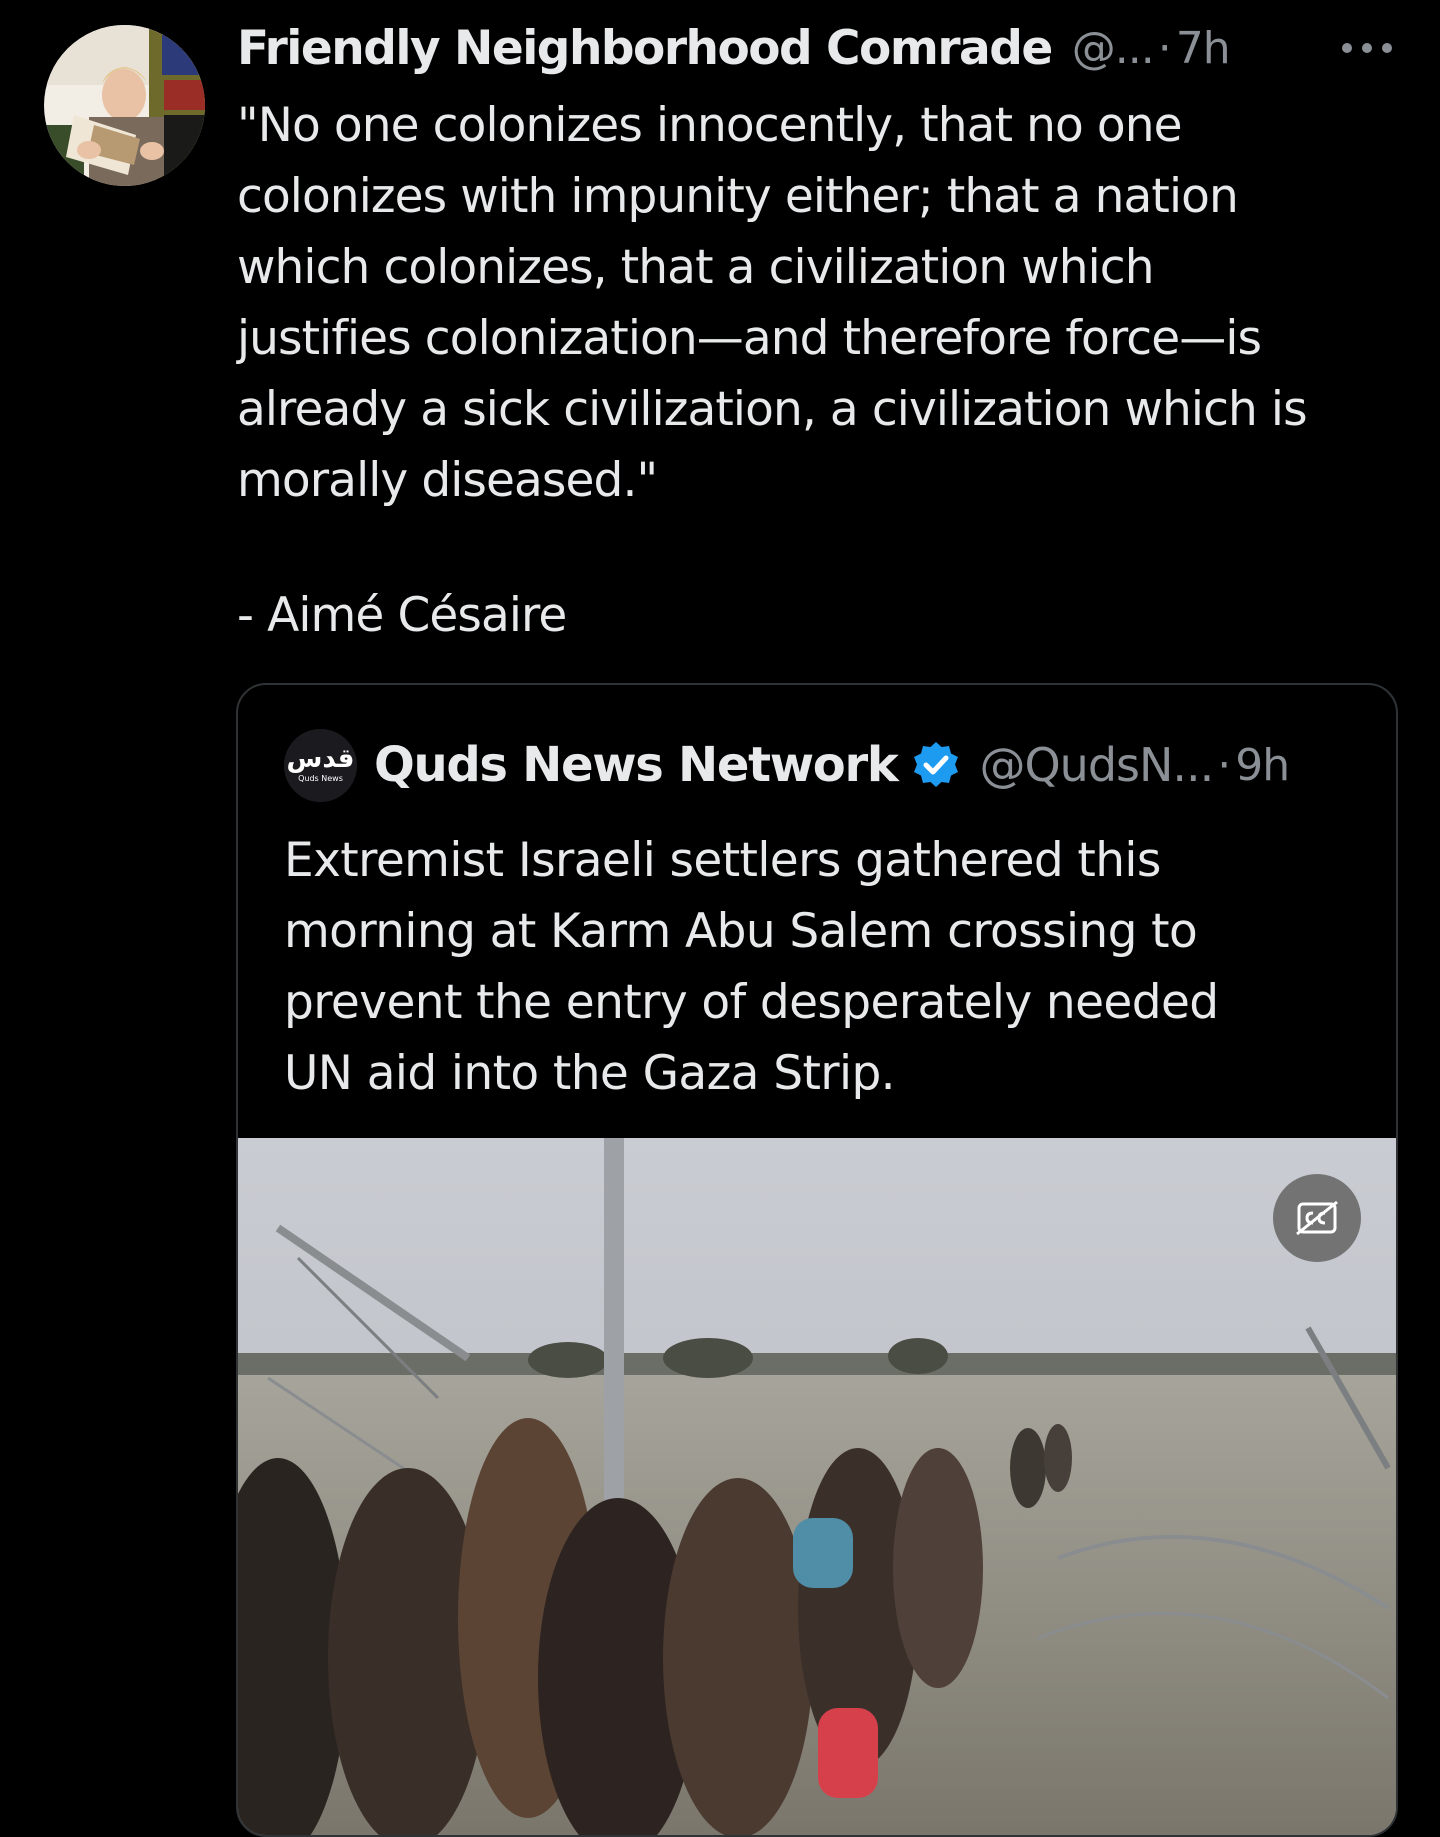 The height and width of the screenshot is (1837, 1440). What do you see at coordinates (1262, 765) in the screenshot?
I see `quoted-tweet-timestamp: 9h` at bounding box center [1262, 765].